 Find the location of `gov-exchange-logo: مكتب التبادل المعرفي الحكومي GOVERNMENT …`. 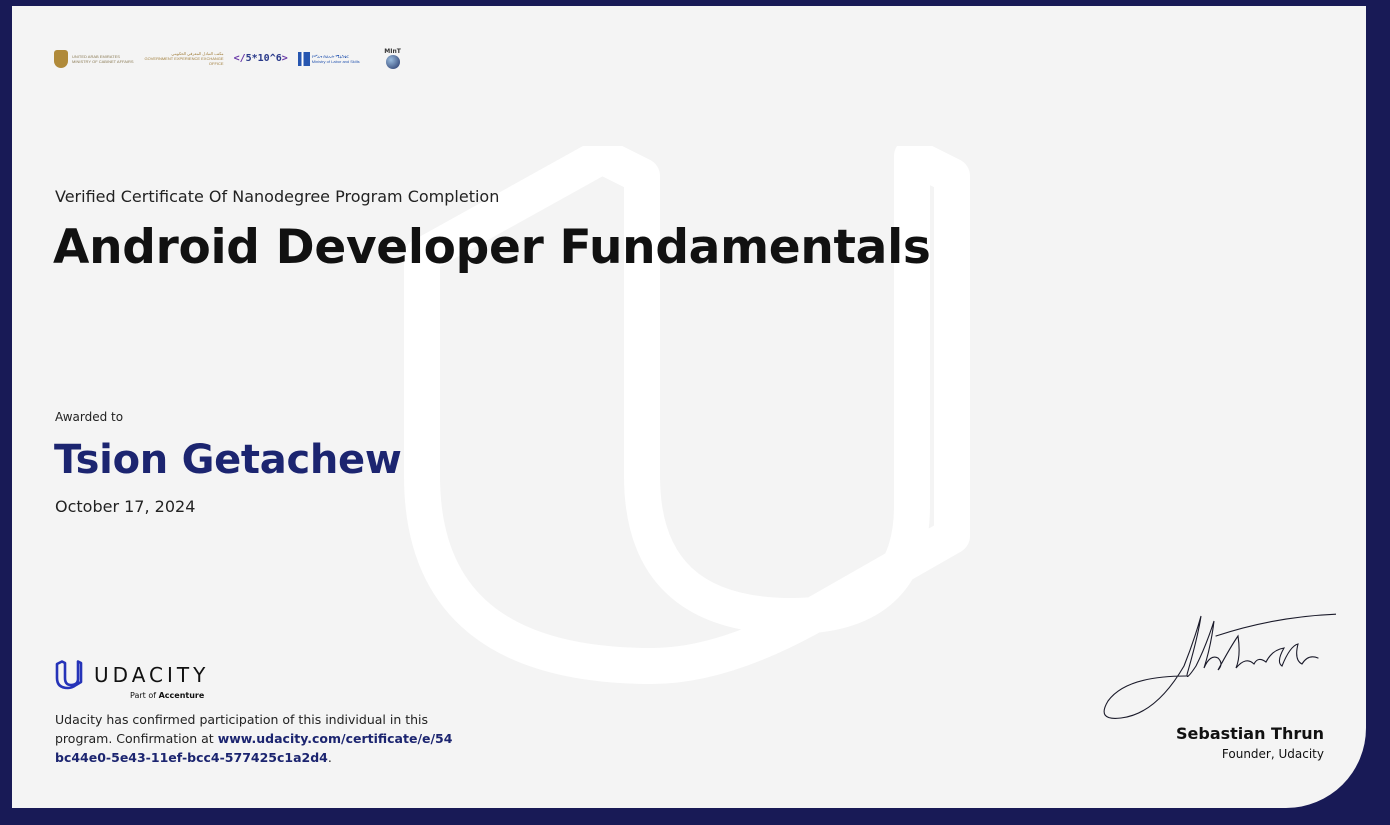

gov-exchange-logo: مكتب التبادل المعرفي الحكومي GOVERNMENT … is located at coordinates (184, 58).